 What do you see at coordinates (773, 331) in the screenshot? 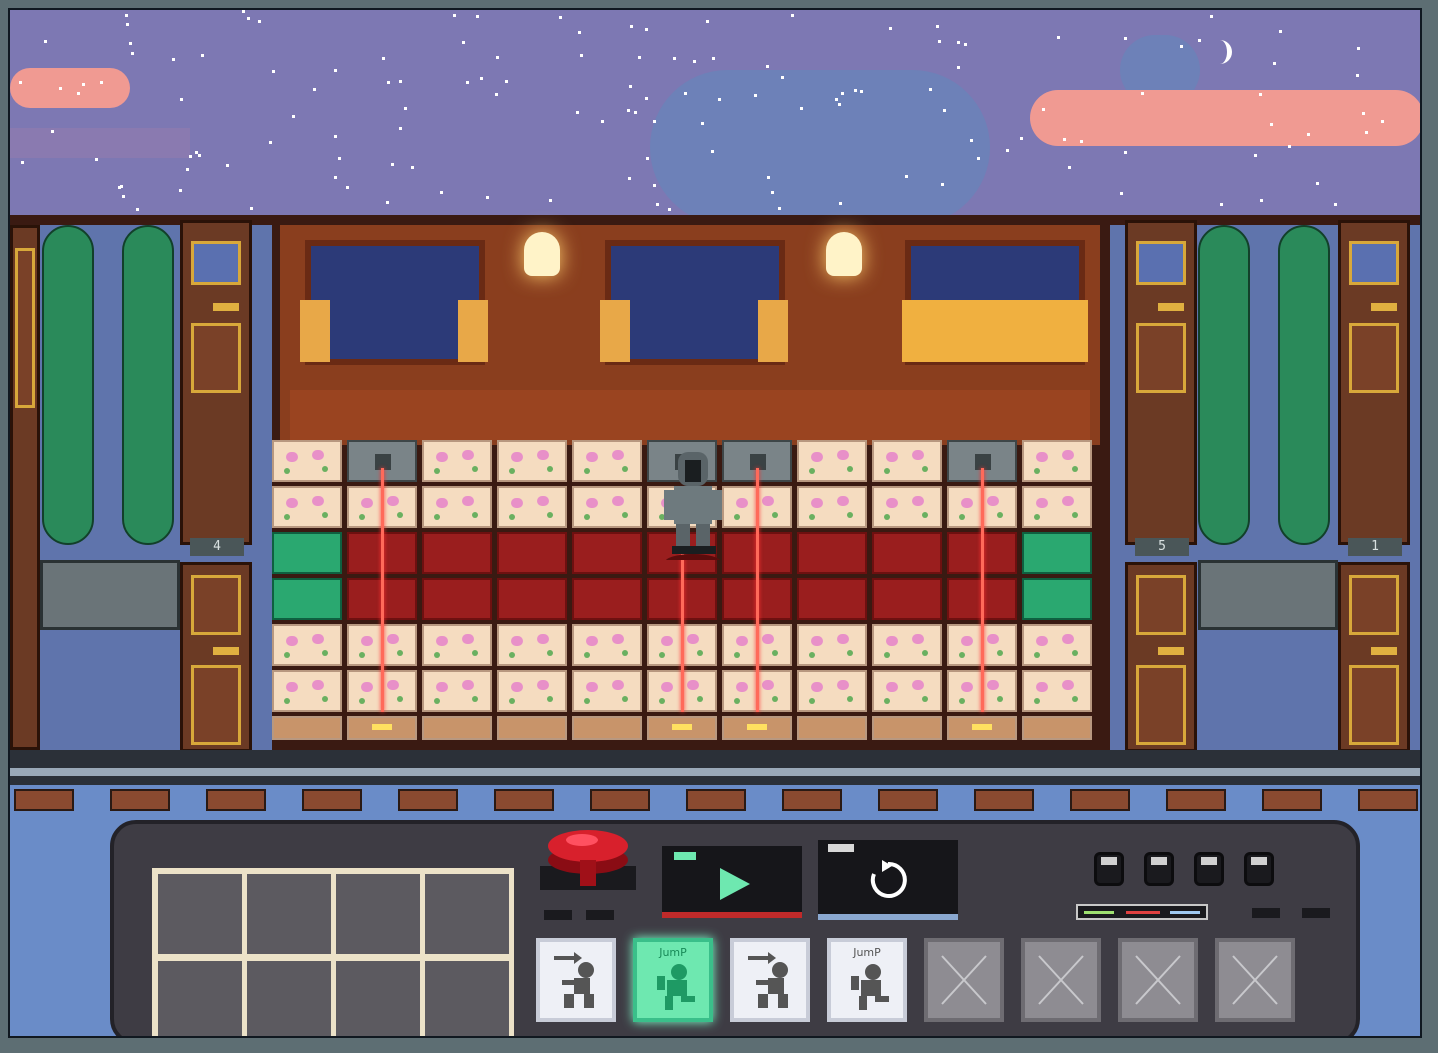
I see `curtain-2b` at bounding box center [773, 331].